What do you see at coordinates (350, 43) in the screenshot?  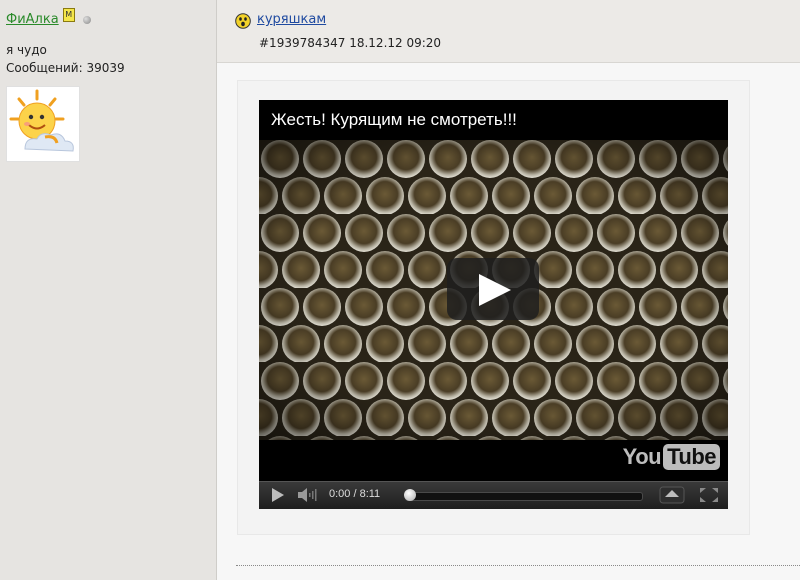 I see `post-id-timestamp: #1939784347 18.12.12 09:20` at bounding box center [350, 43].